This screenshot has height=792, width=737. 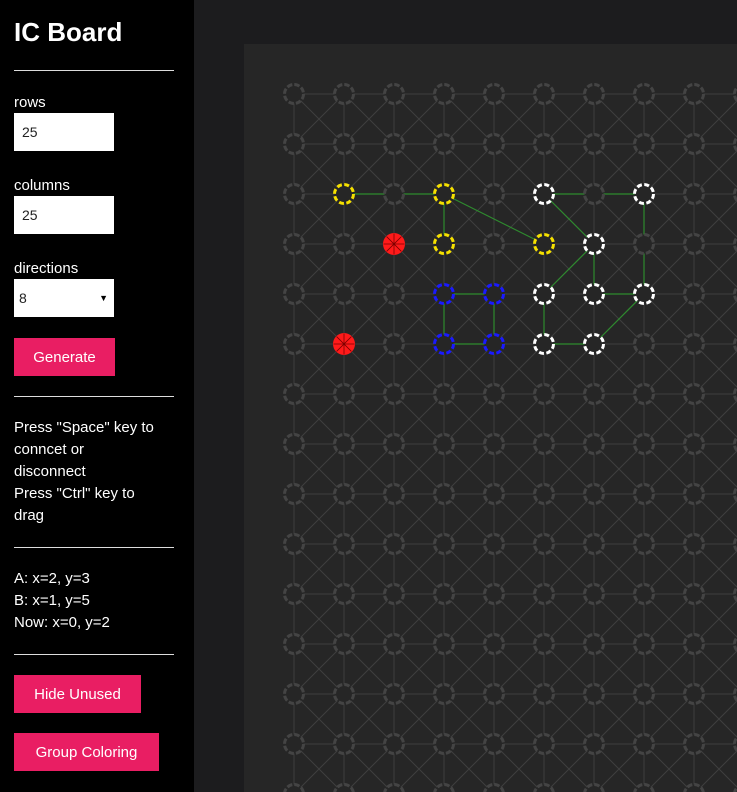 I want to click on instruction-line: Press "Ctrl" key to, so click(x=74, y=493).